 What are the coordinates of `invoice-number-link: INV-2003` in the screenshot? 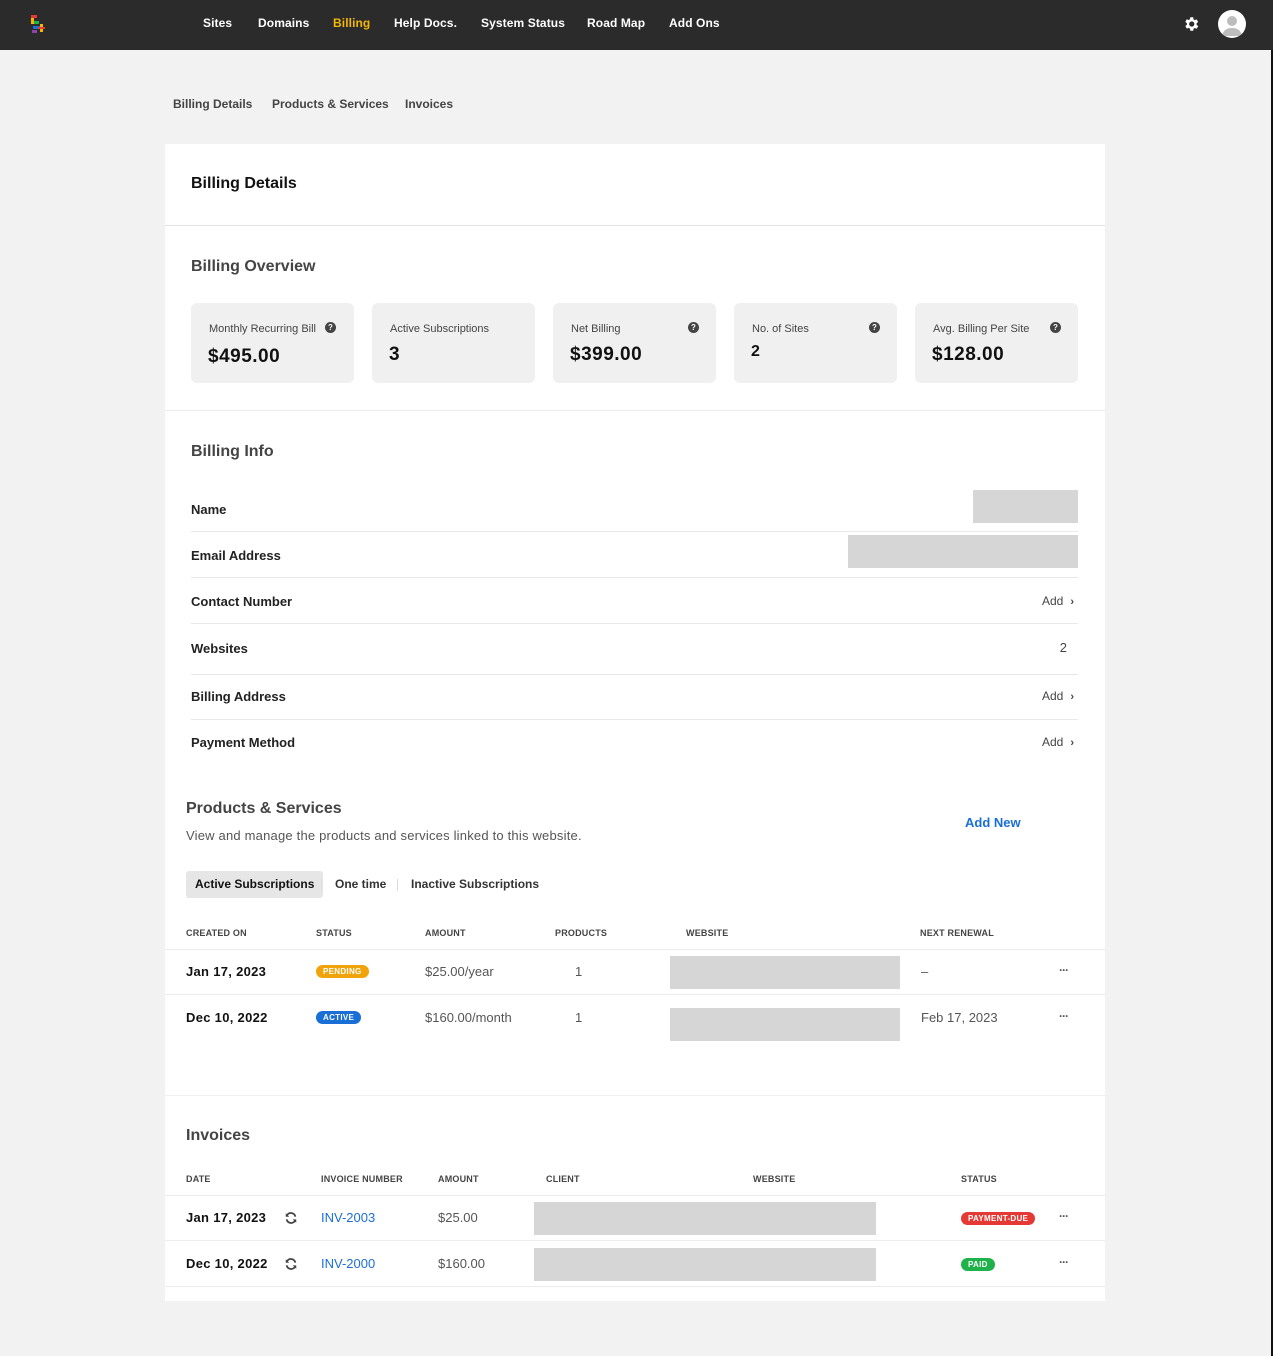 It's located at (348, 1217).